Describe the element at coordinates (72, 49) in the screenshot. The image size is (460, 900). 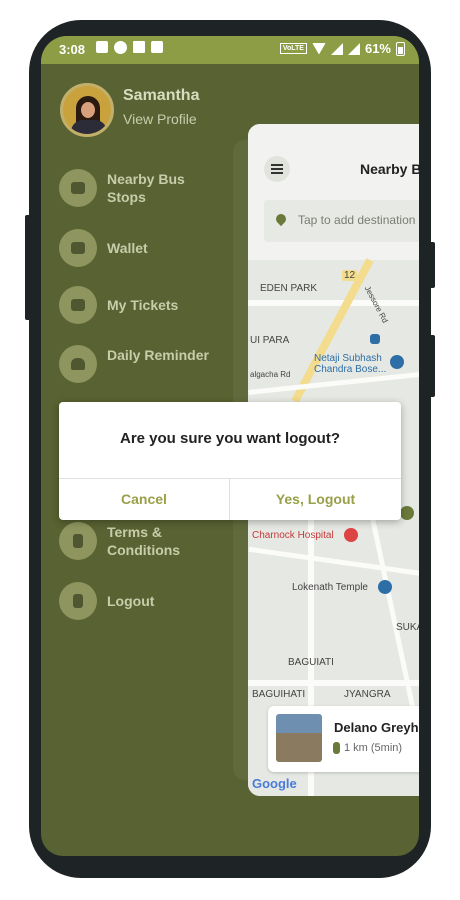
I see `status-time: 3:08` at that location.